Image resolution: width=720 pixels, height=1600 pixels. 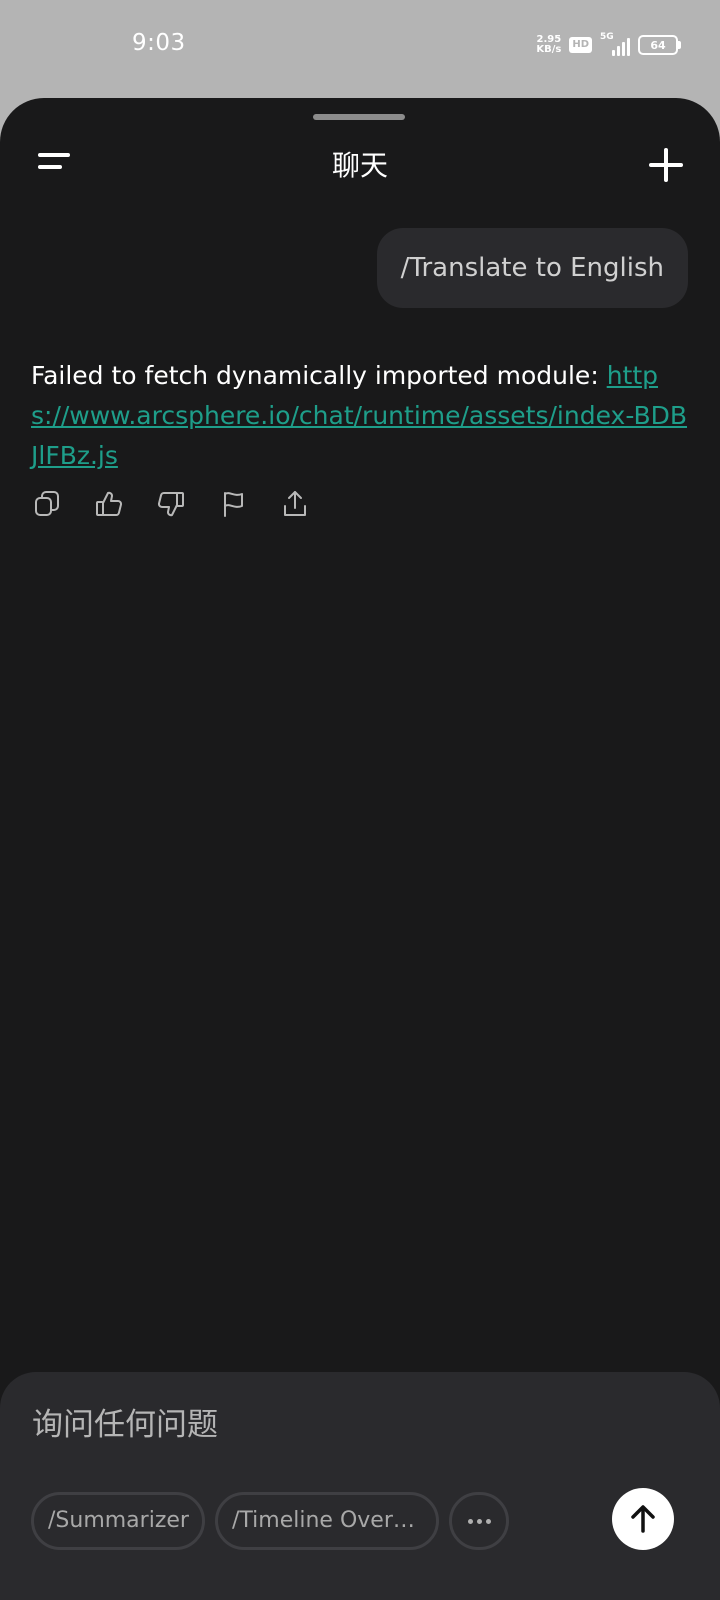 I want to click on battery-icon: 64, so click(x=659, y=45).